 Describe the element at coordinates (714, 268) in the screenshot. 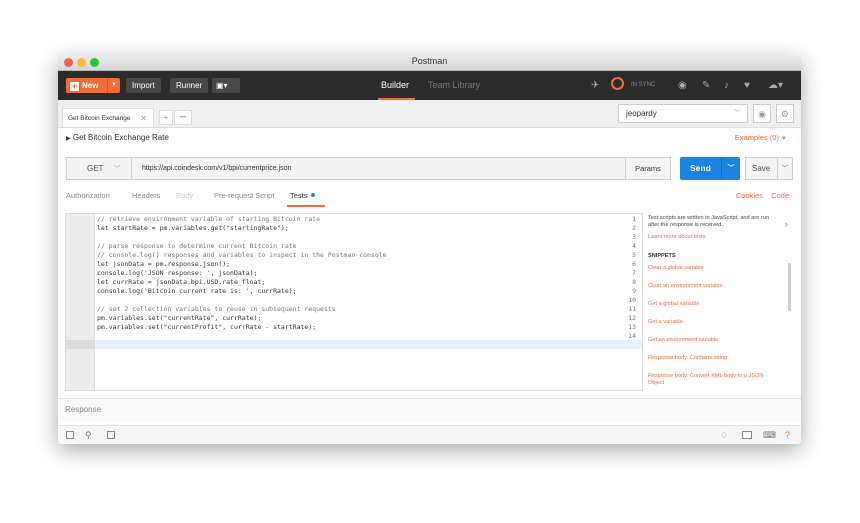

I see `snippet-link: Clear a global variable` at that location.